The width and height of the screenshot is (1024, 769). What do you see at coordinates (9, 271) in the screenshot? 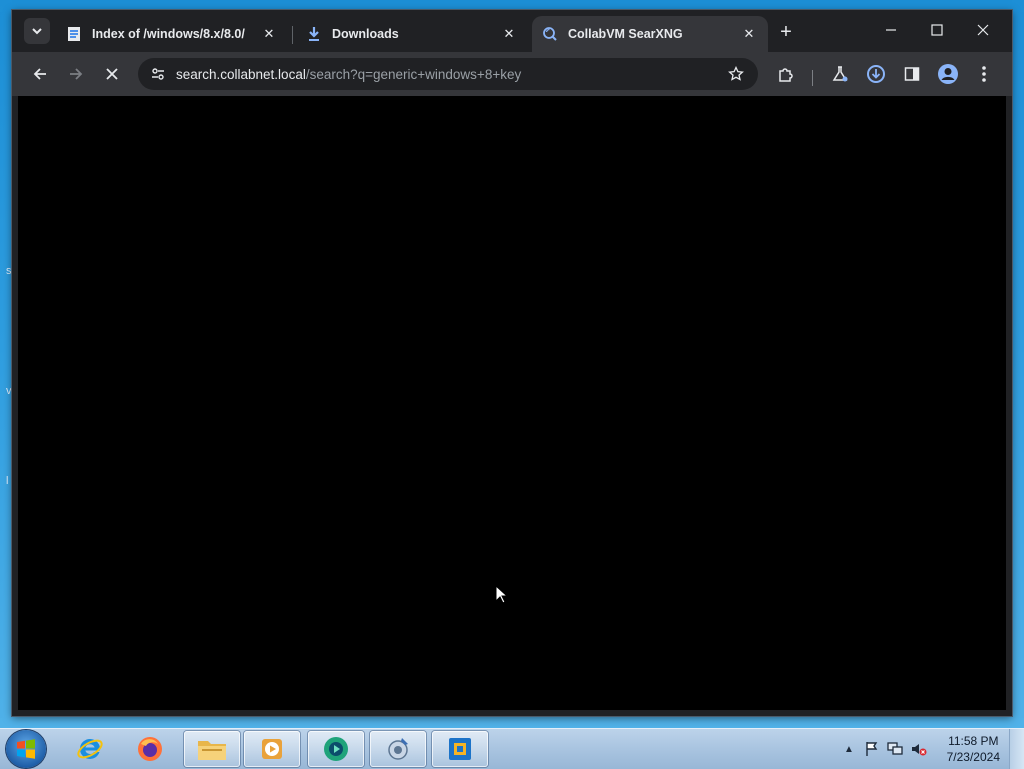
I see `desktop-icon-fragment: s` at bounding box center [9, 271].